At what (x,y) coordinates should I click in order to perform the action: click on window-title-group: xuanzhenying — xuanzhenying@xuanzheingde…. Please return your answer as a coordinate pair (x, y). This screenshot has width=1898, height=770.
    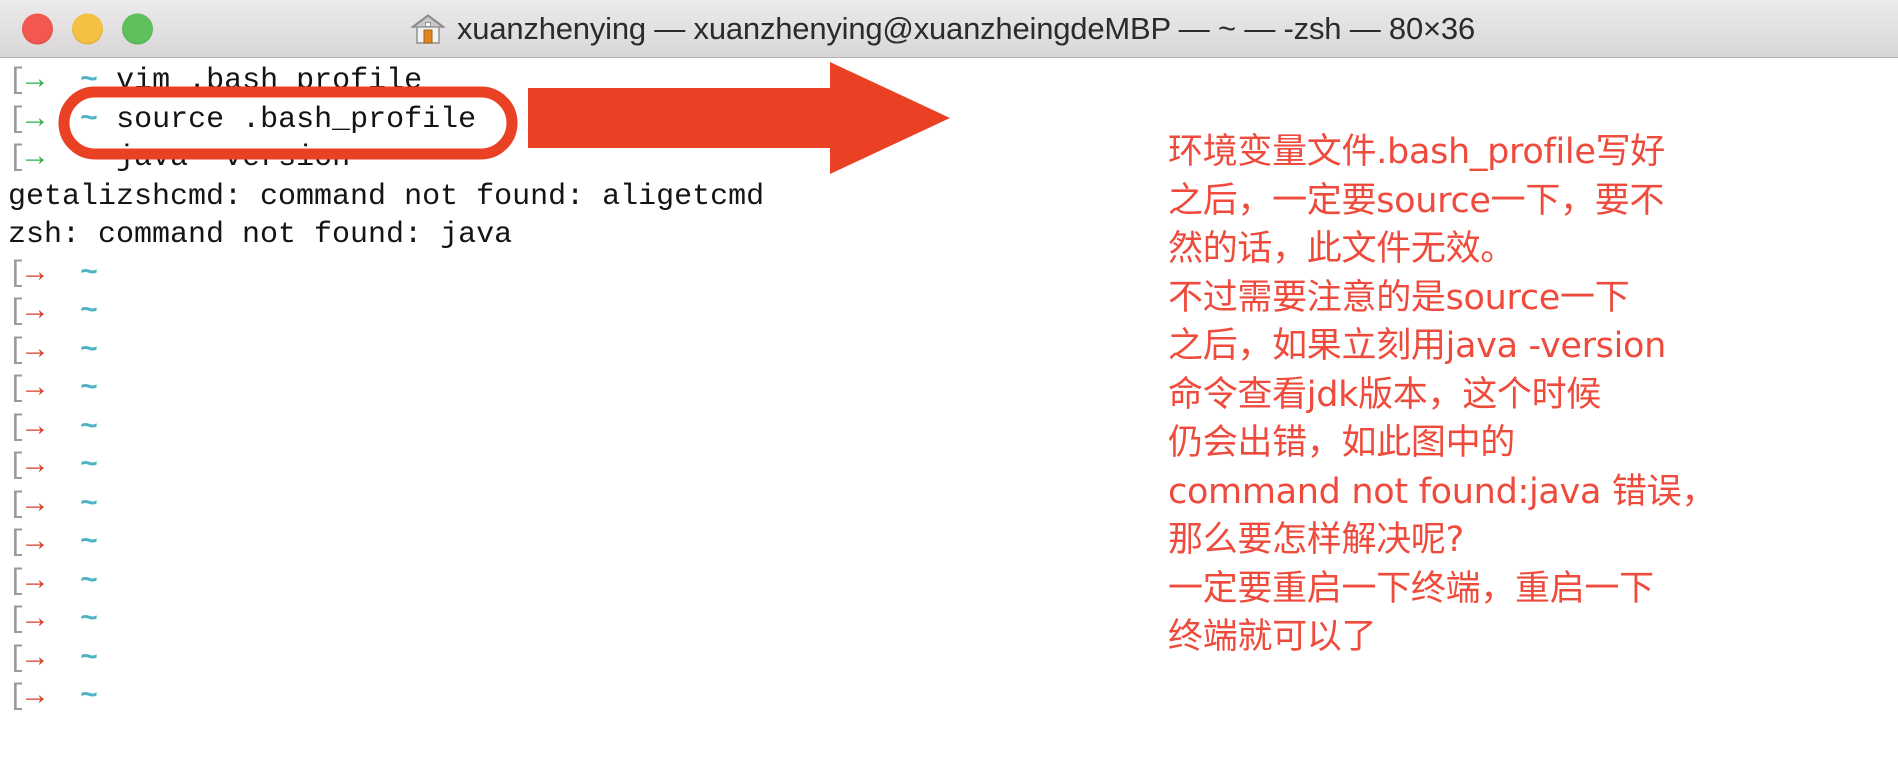
    Looking at the image, I should click on (942, 28).